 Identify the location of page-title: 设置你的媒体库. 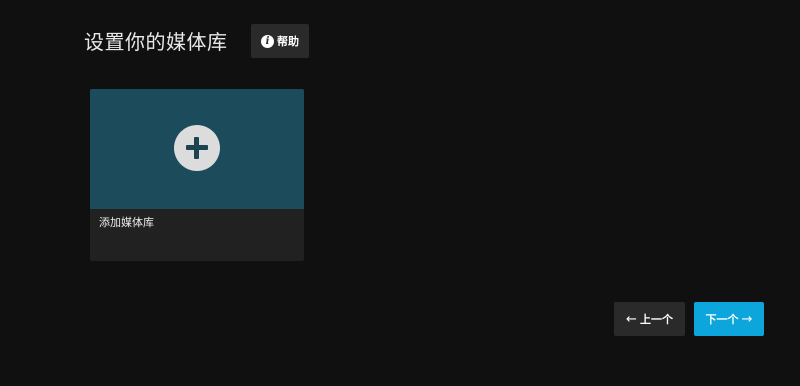
(156, 42).